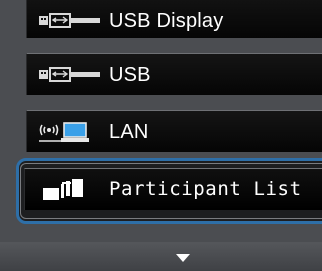 This screenshot has height=271, width=322. What do you see at coordinates (205, 189) in the screenshot?
I see `menu-item-label: Participant List` at bounding box center [205, 189].